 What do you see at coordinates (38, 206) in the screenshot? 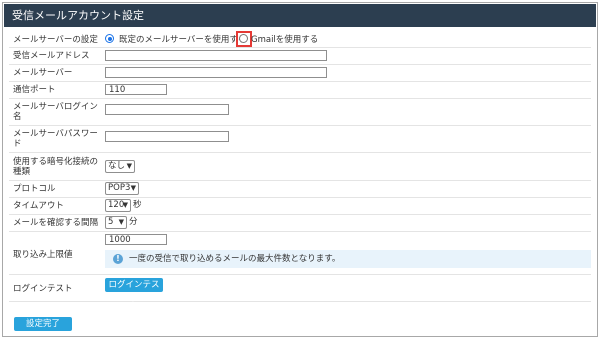
I see `timeout-label: タイムアウト` at bounding box center [38, 206].